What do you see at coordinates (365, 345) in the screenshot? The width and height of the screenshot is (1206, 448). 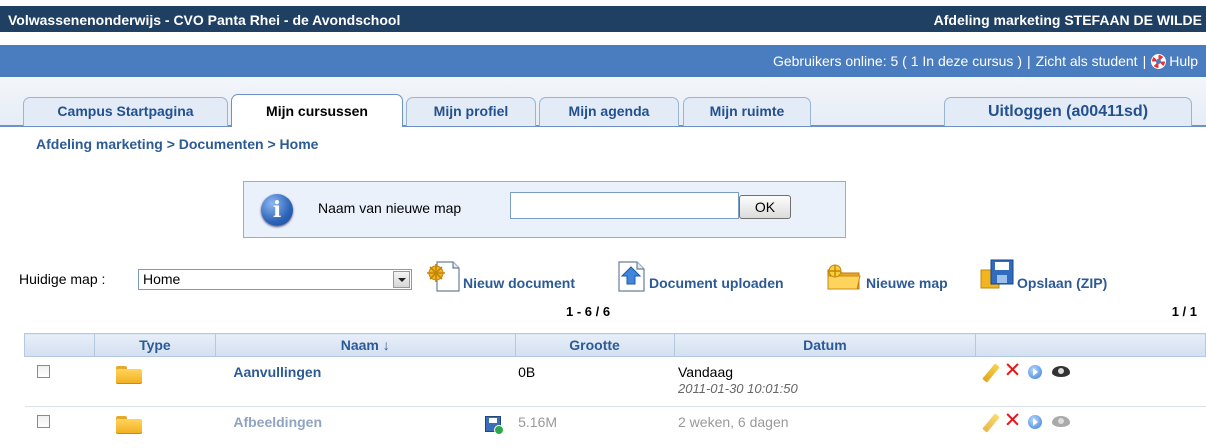 I see `name-column-header: Naam ↓` at bounding box center [365, 345].